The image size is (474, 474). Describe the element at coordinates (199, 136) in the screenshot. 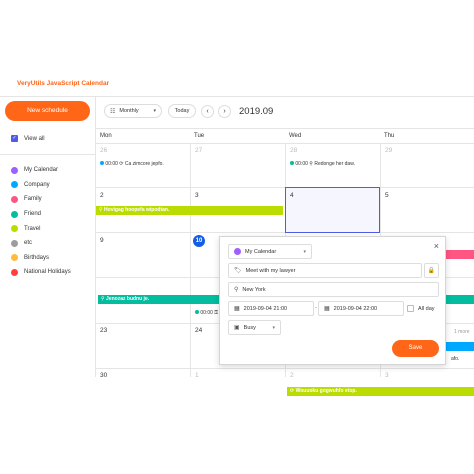

I see `dayname-tue: Tue` at that location.